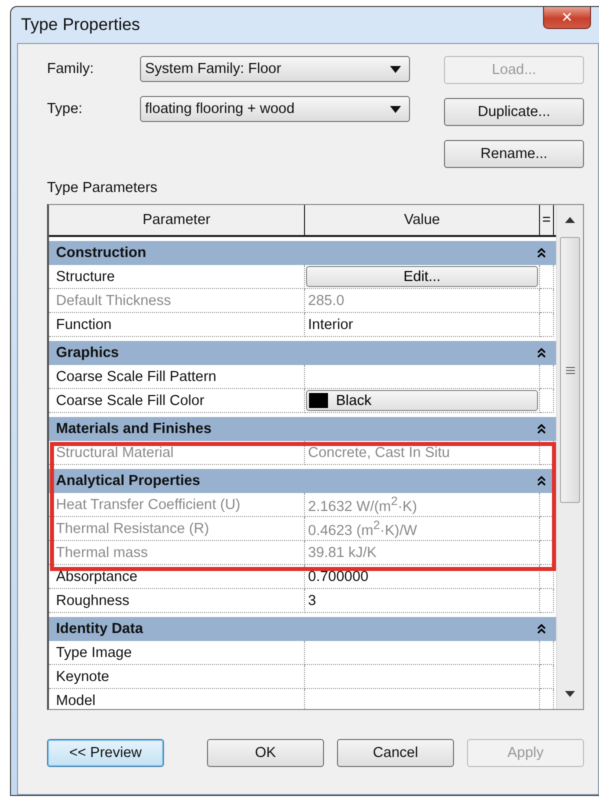  I want to click on parameter-name: Coarse Scale Fill Pattern, so click(177, 377).